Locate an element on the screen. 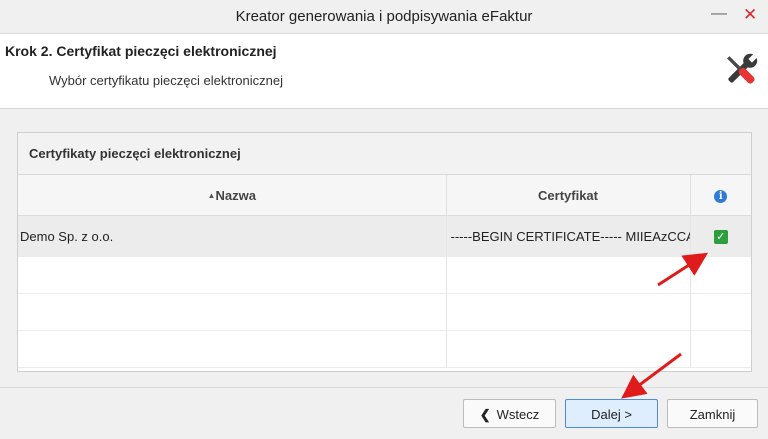 The height and width of the screenshot is (439, 768). back-button: ❮ Wstecz is located at coordinates (509, 413).